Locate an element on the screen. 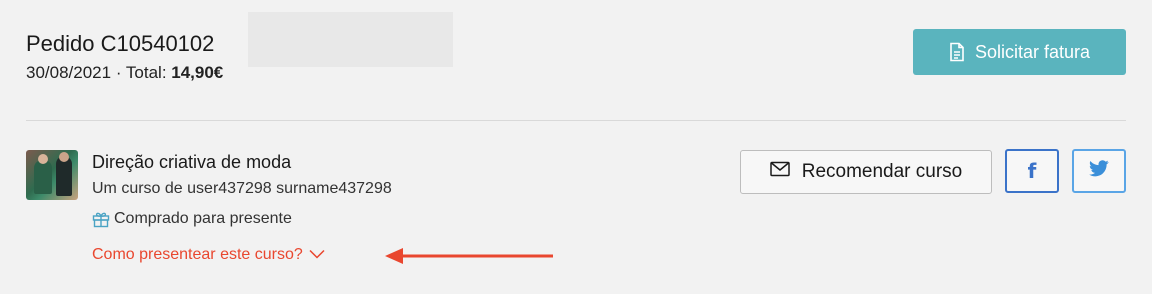 This screenshot has width=1152, height=294. order-total-label: Total: is located at coordinates (148, 72).